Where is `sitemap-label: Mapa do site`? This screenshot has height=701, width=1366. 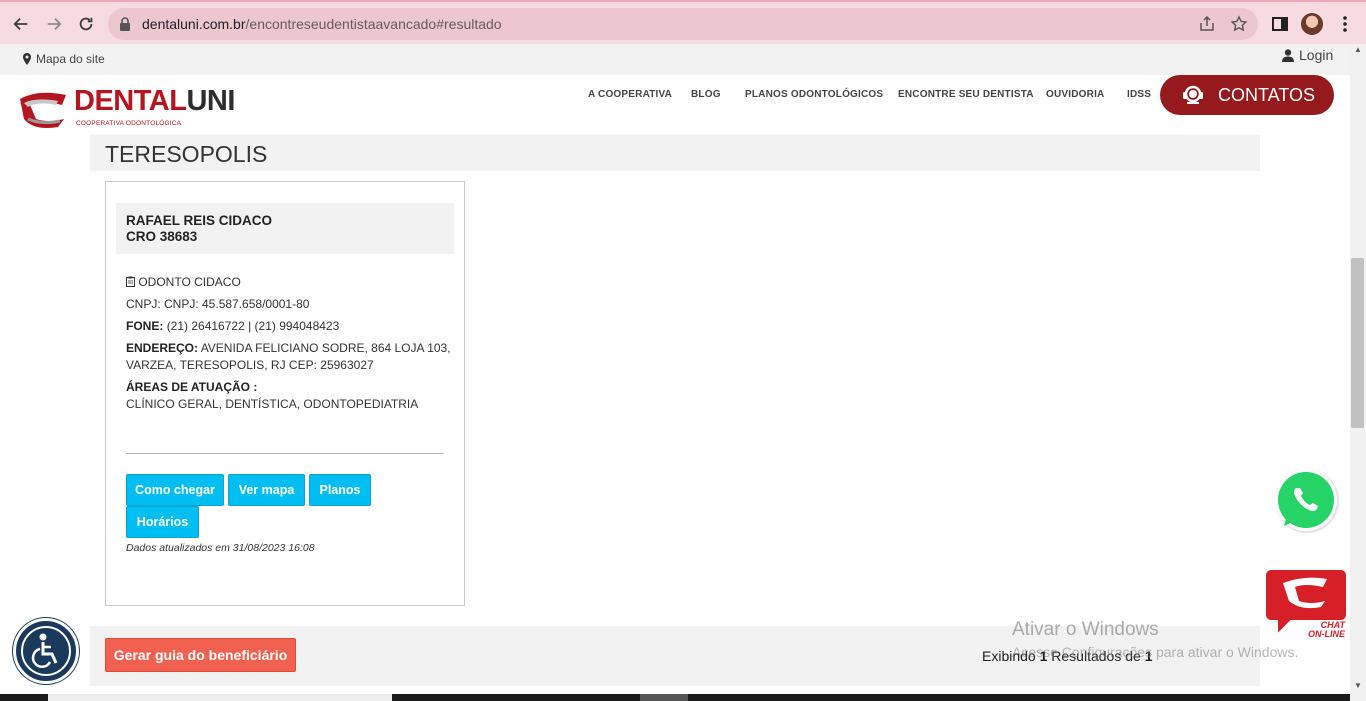 sitemap-label: Mapa do site is located at coordinates (70, 59).